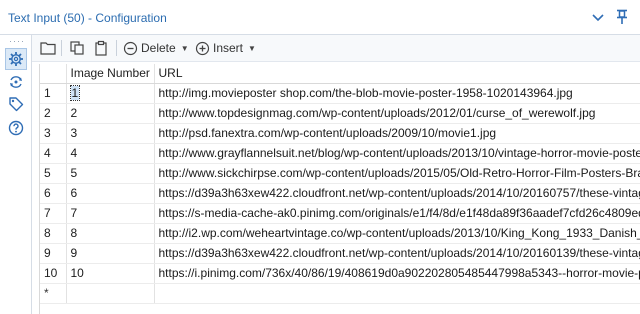 The width and height of the screenshot is (640, 314). I want to click on grid-header-row: Image Number URL, so click(340, 74).